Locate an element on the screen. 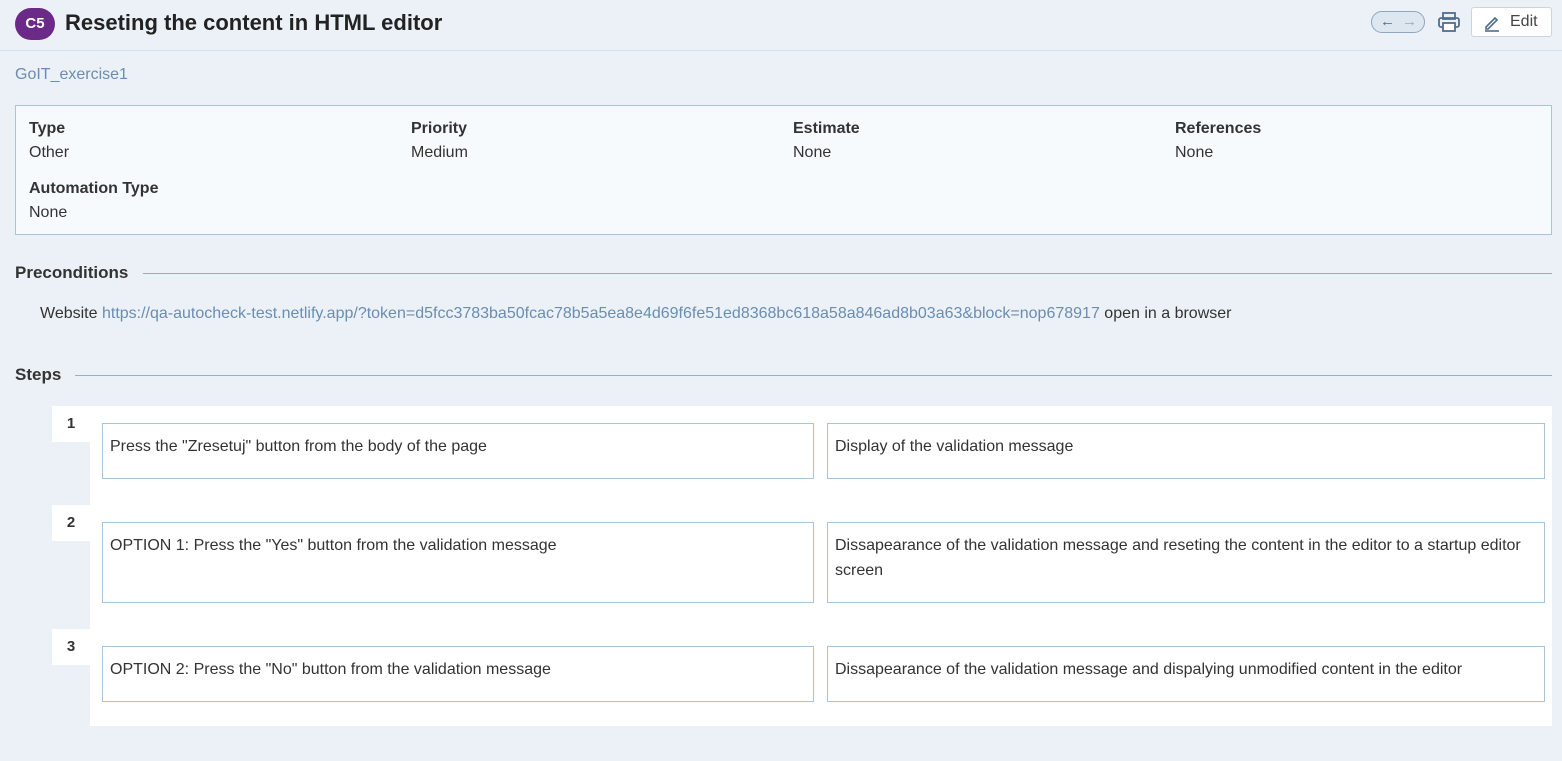  step-number: 3 is located at coordinates (71, 647).